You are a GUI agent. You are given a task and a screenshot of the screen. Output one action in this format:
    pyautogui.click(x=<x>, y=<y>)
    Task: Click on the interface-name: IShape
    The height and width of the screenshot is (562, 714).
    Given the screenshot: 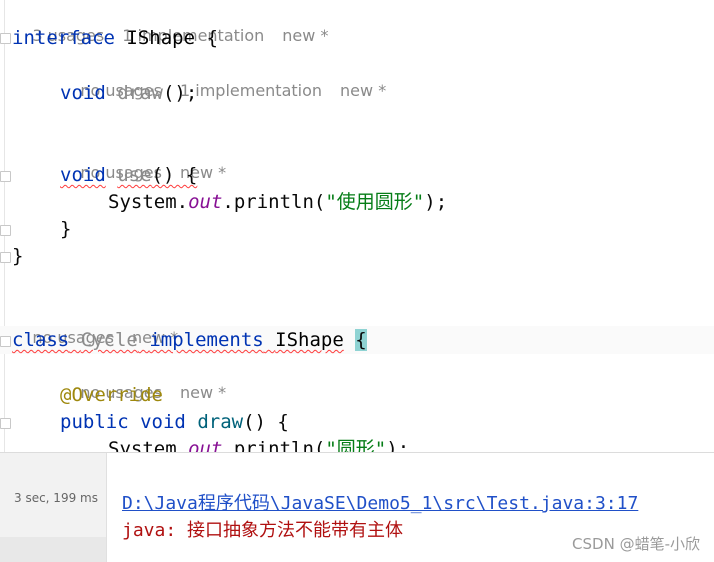 What is the action you would take?
    pyautogui.click(x=161, y=38)
    